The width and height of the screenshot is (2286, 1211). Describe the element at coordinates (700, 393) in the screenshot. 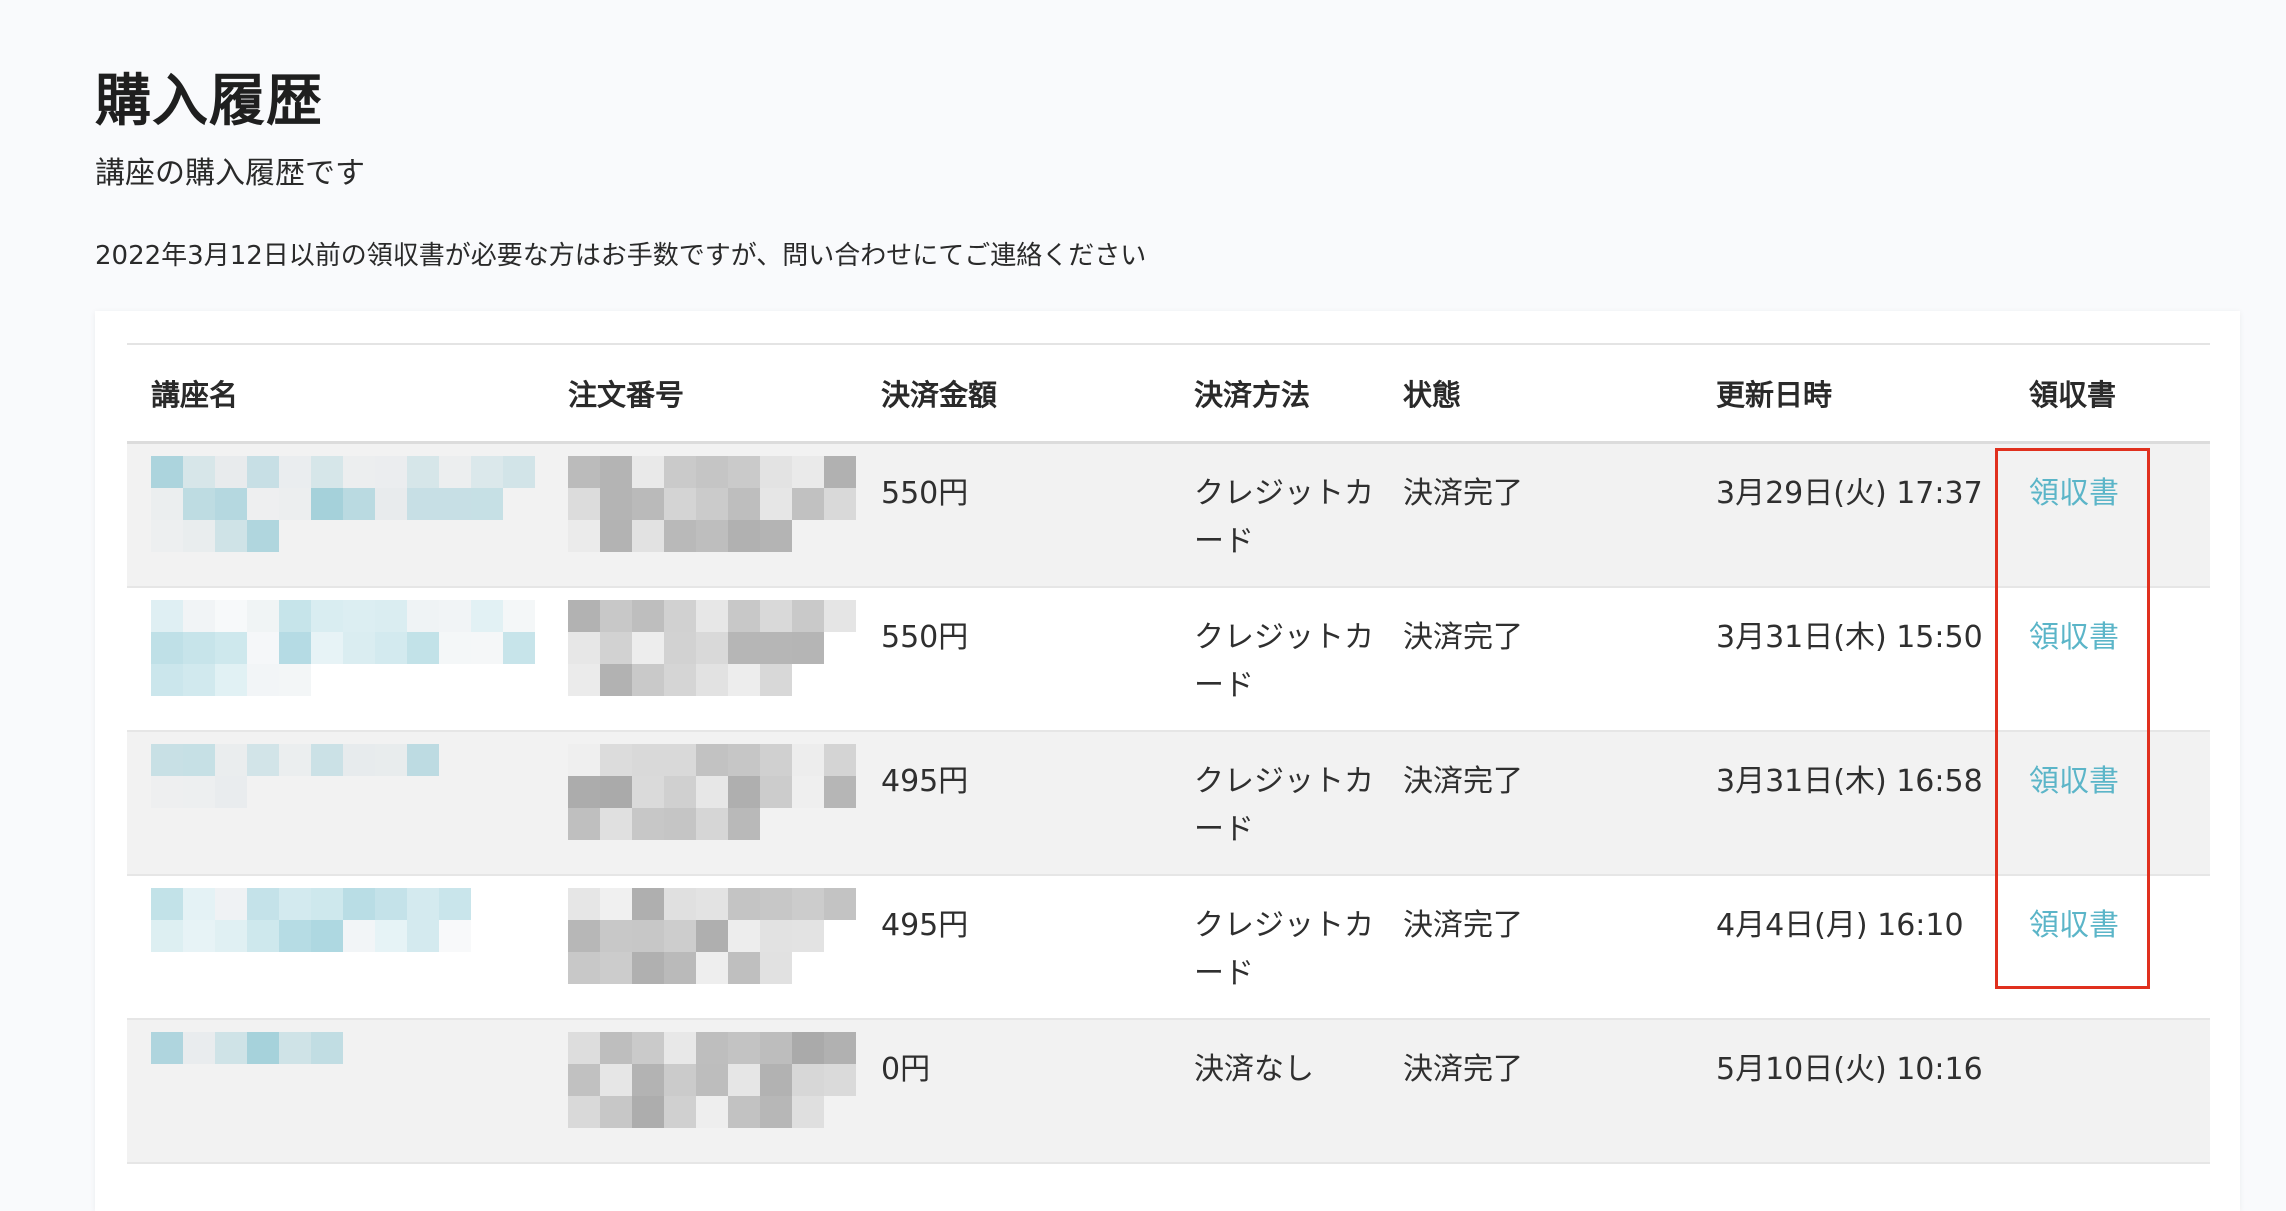

I see `column-header-order-number: 注文番号` at that location.